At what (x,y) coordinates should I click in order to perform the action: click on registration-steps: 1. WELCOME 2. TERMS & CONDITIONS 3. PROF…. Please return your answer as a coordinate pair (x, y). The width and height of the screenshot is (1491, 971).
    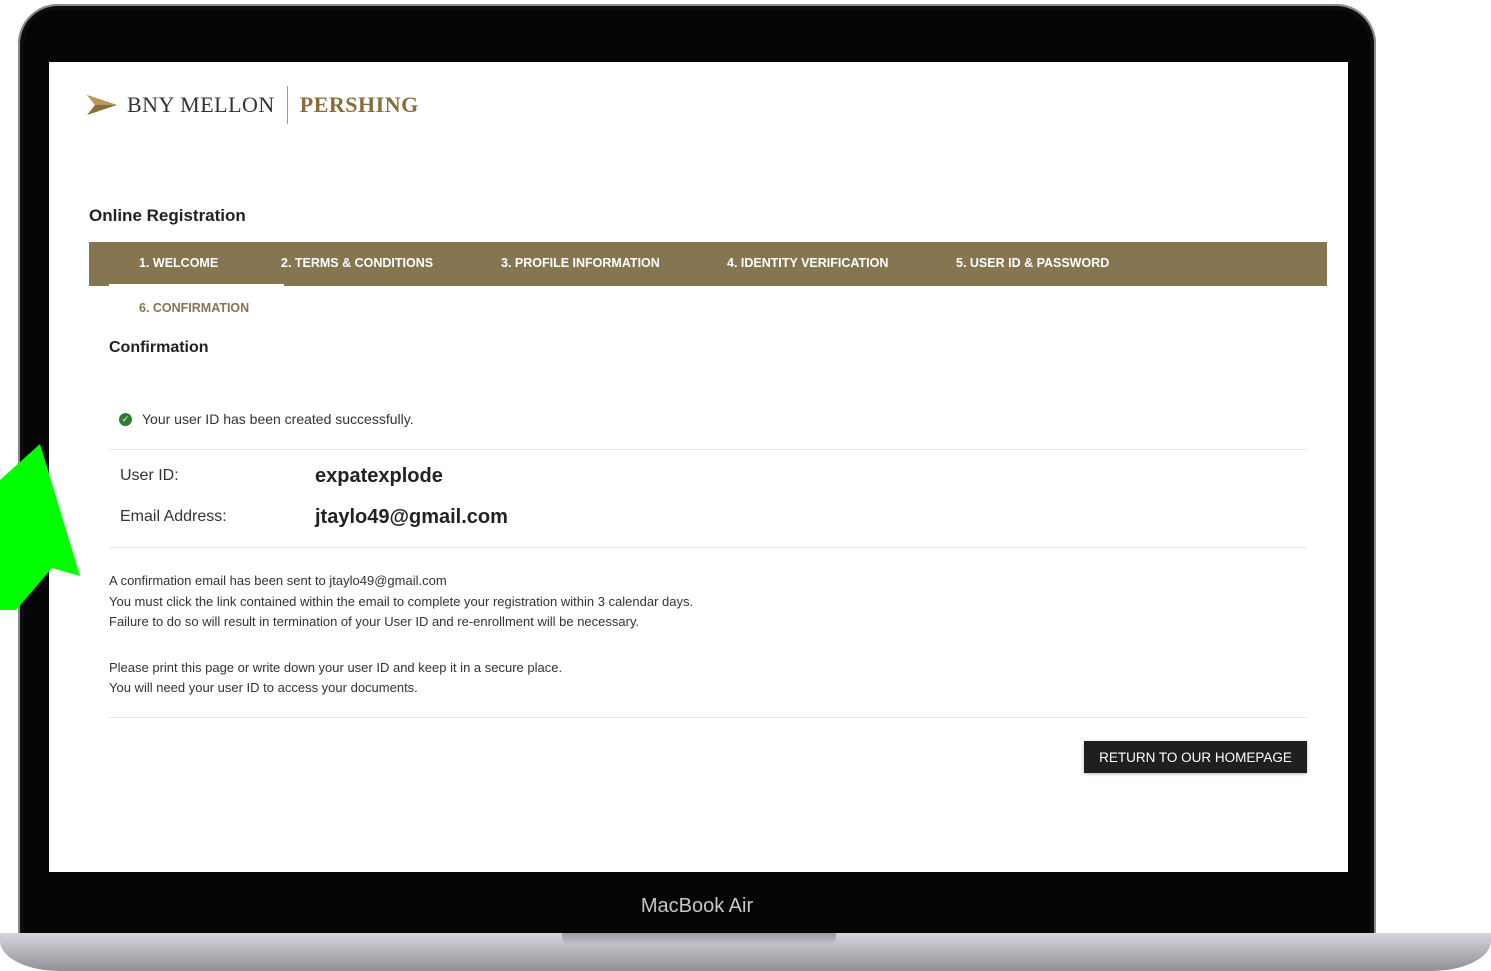
    Looking at the image, I should click on (708, 264).